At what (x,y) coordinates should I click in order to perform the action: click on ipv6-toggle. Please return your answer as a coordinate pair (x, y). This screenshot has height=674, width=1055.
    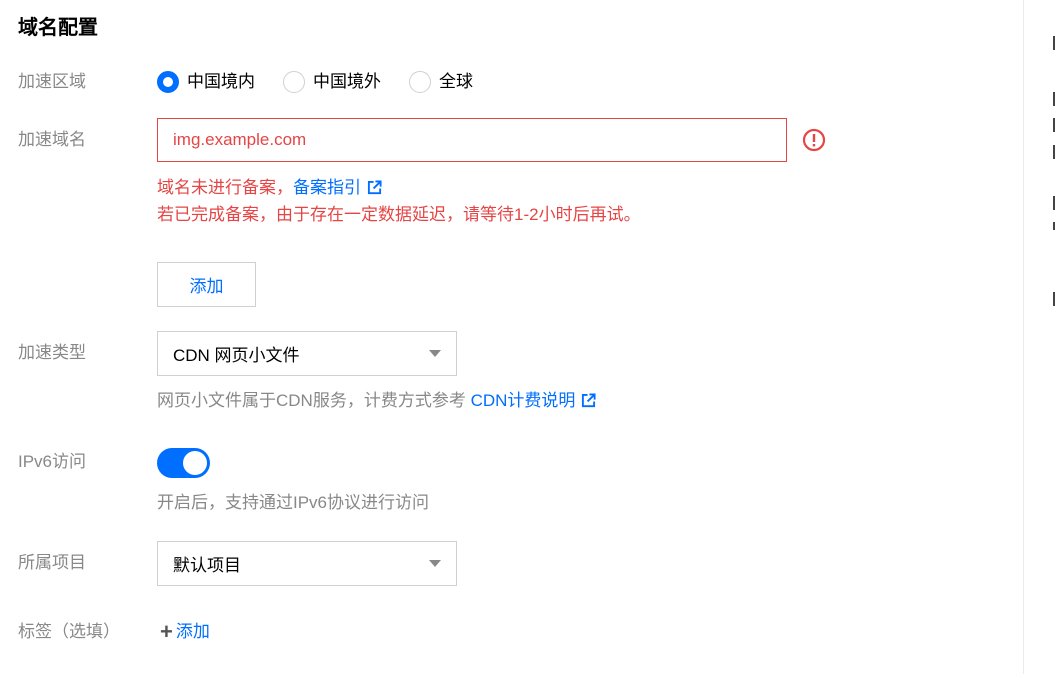
    Looking at the image, I should click on (183, 463).